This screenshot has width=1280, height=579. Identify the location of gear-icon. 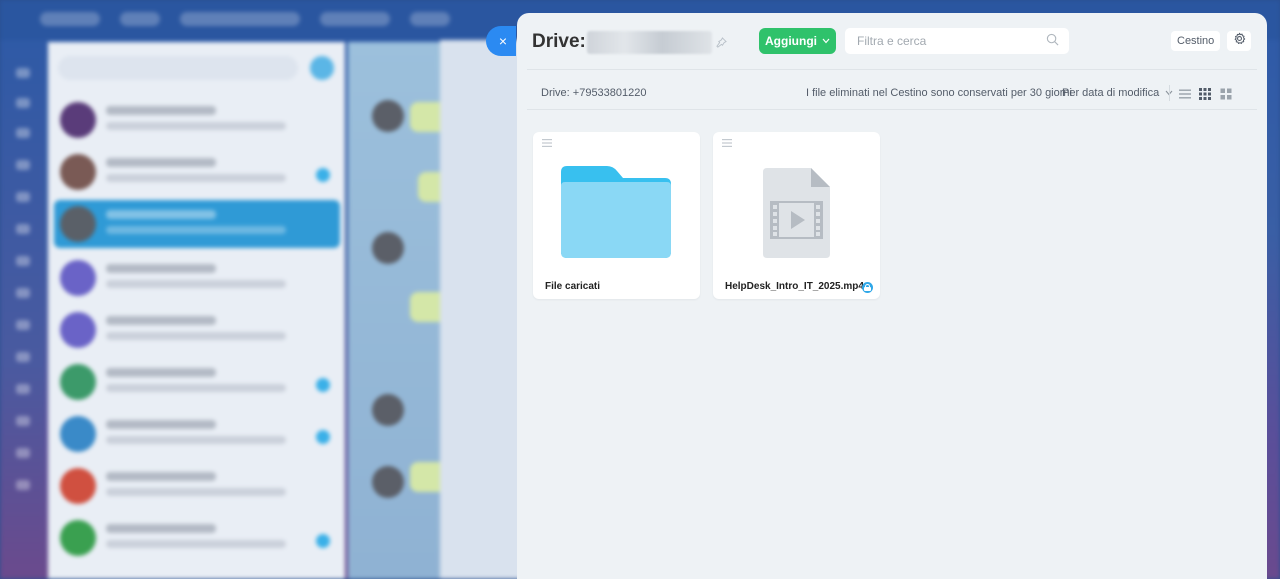
(1239, 41).